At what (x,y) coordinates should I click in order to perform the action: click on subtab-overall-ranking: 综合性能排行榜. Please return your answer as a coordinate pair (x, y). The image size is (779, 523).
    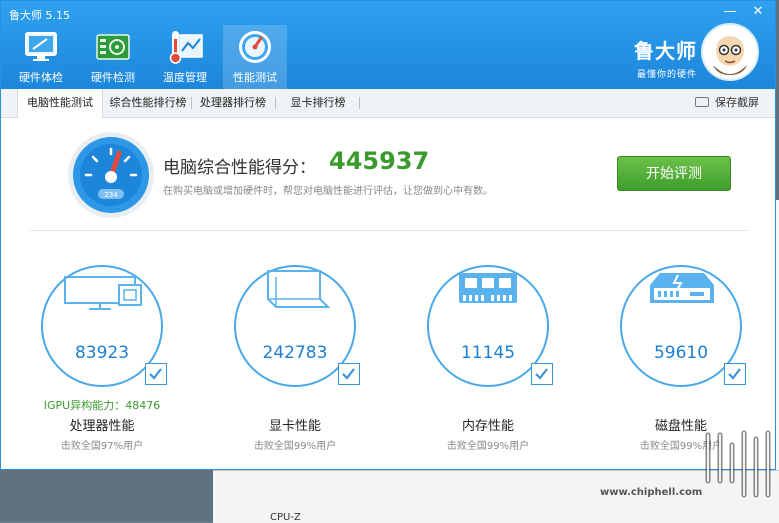
    Looking at the image, I should click on (148, 103).